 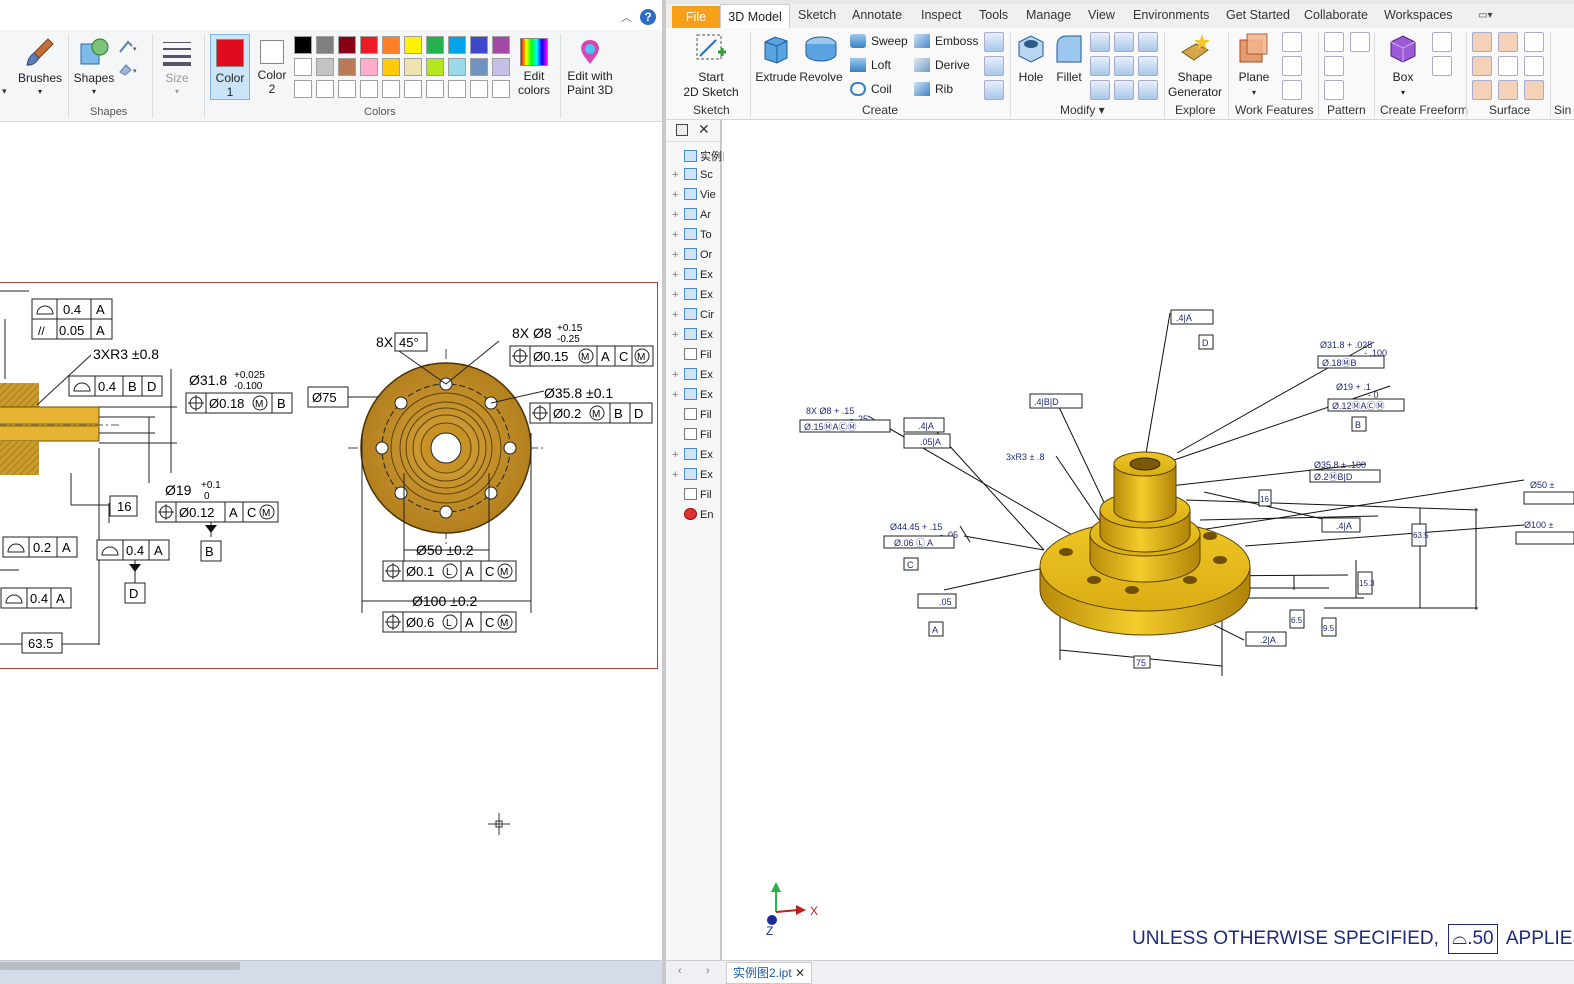 What do you see at coordinates (1508, 90) in the screenshot?
I see `surface-boundary-icon` at bounding box center [1508, 90].